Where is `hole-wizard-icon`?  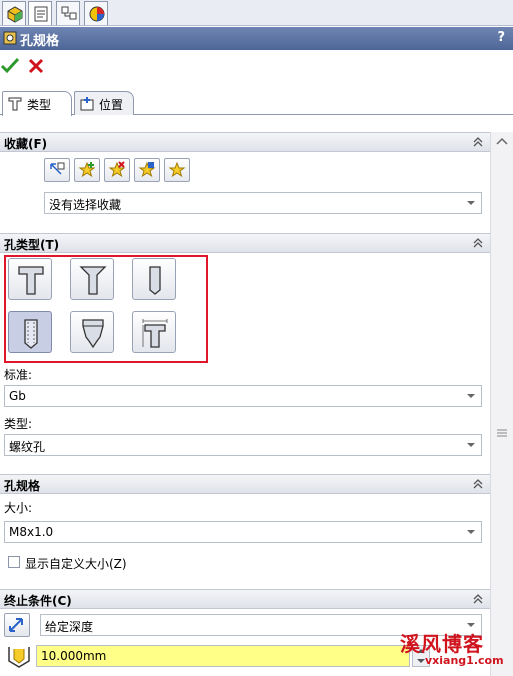
hole-wizard-icon is located at coordinates (10, 38).